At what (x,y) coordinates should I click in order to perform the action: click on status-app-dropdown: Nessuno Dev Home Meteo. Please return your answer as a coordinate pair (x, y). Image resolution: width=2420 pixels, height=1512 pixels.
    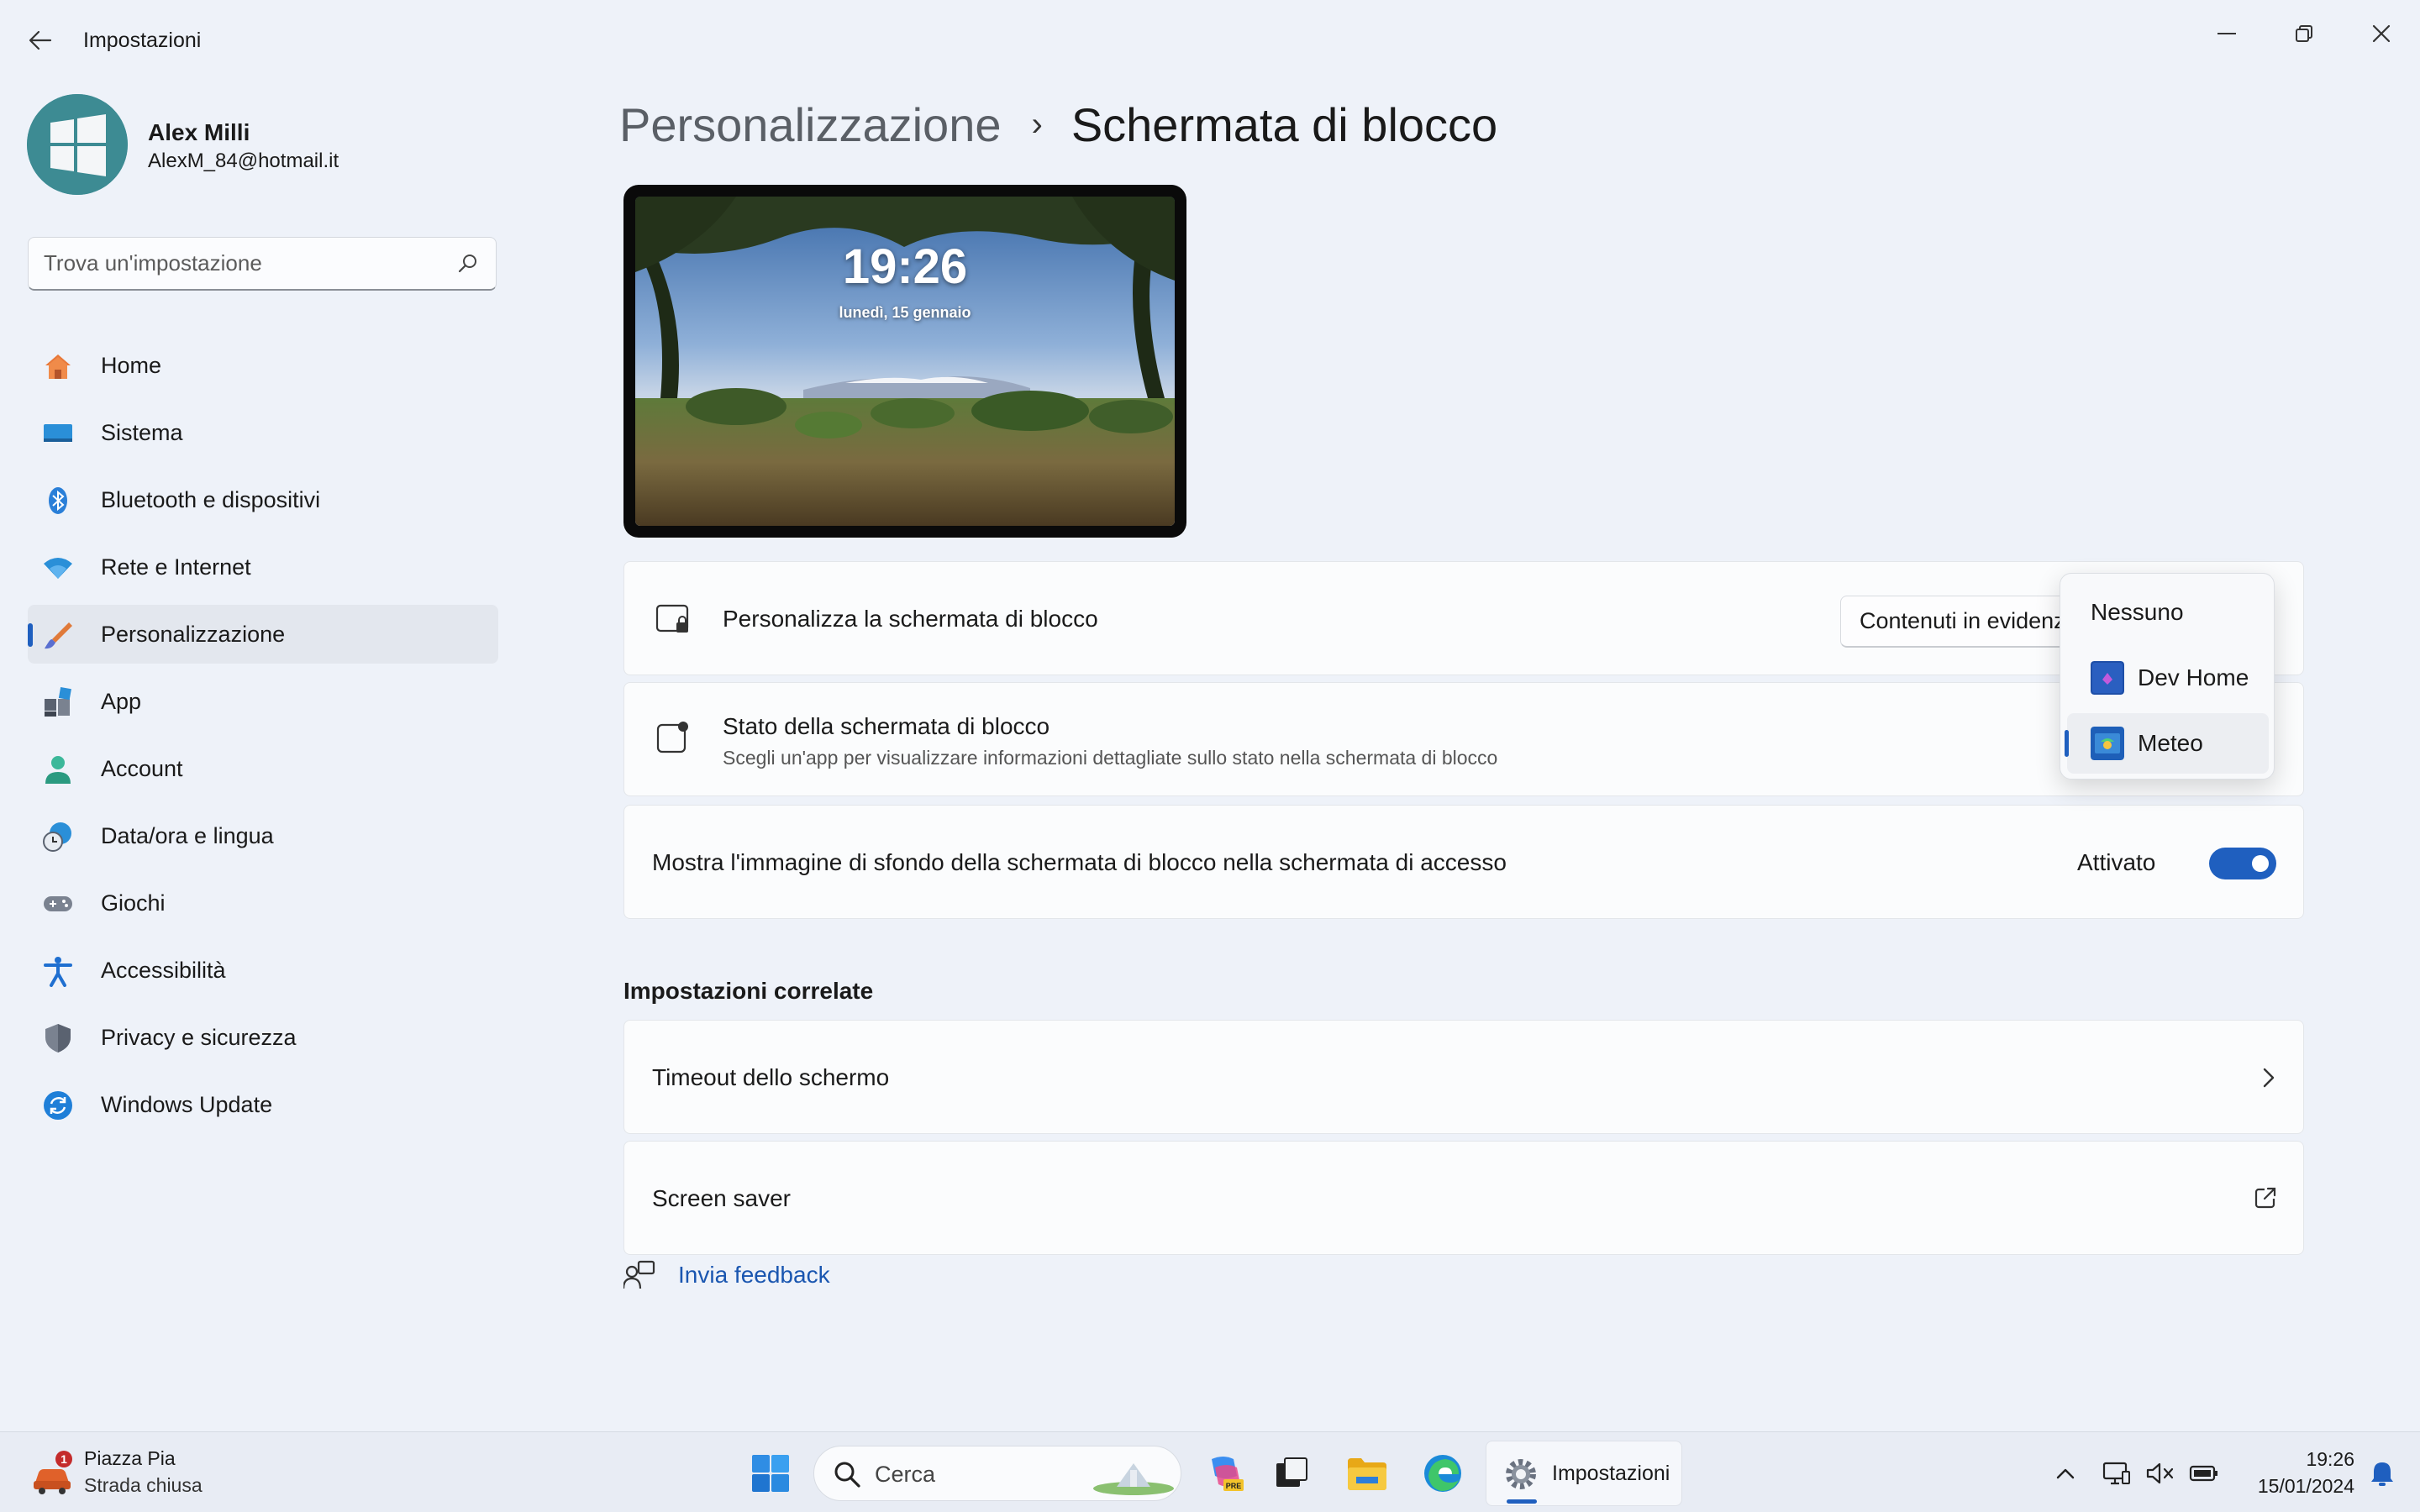
    Looking at the image, I should click on (2167, 676).